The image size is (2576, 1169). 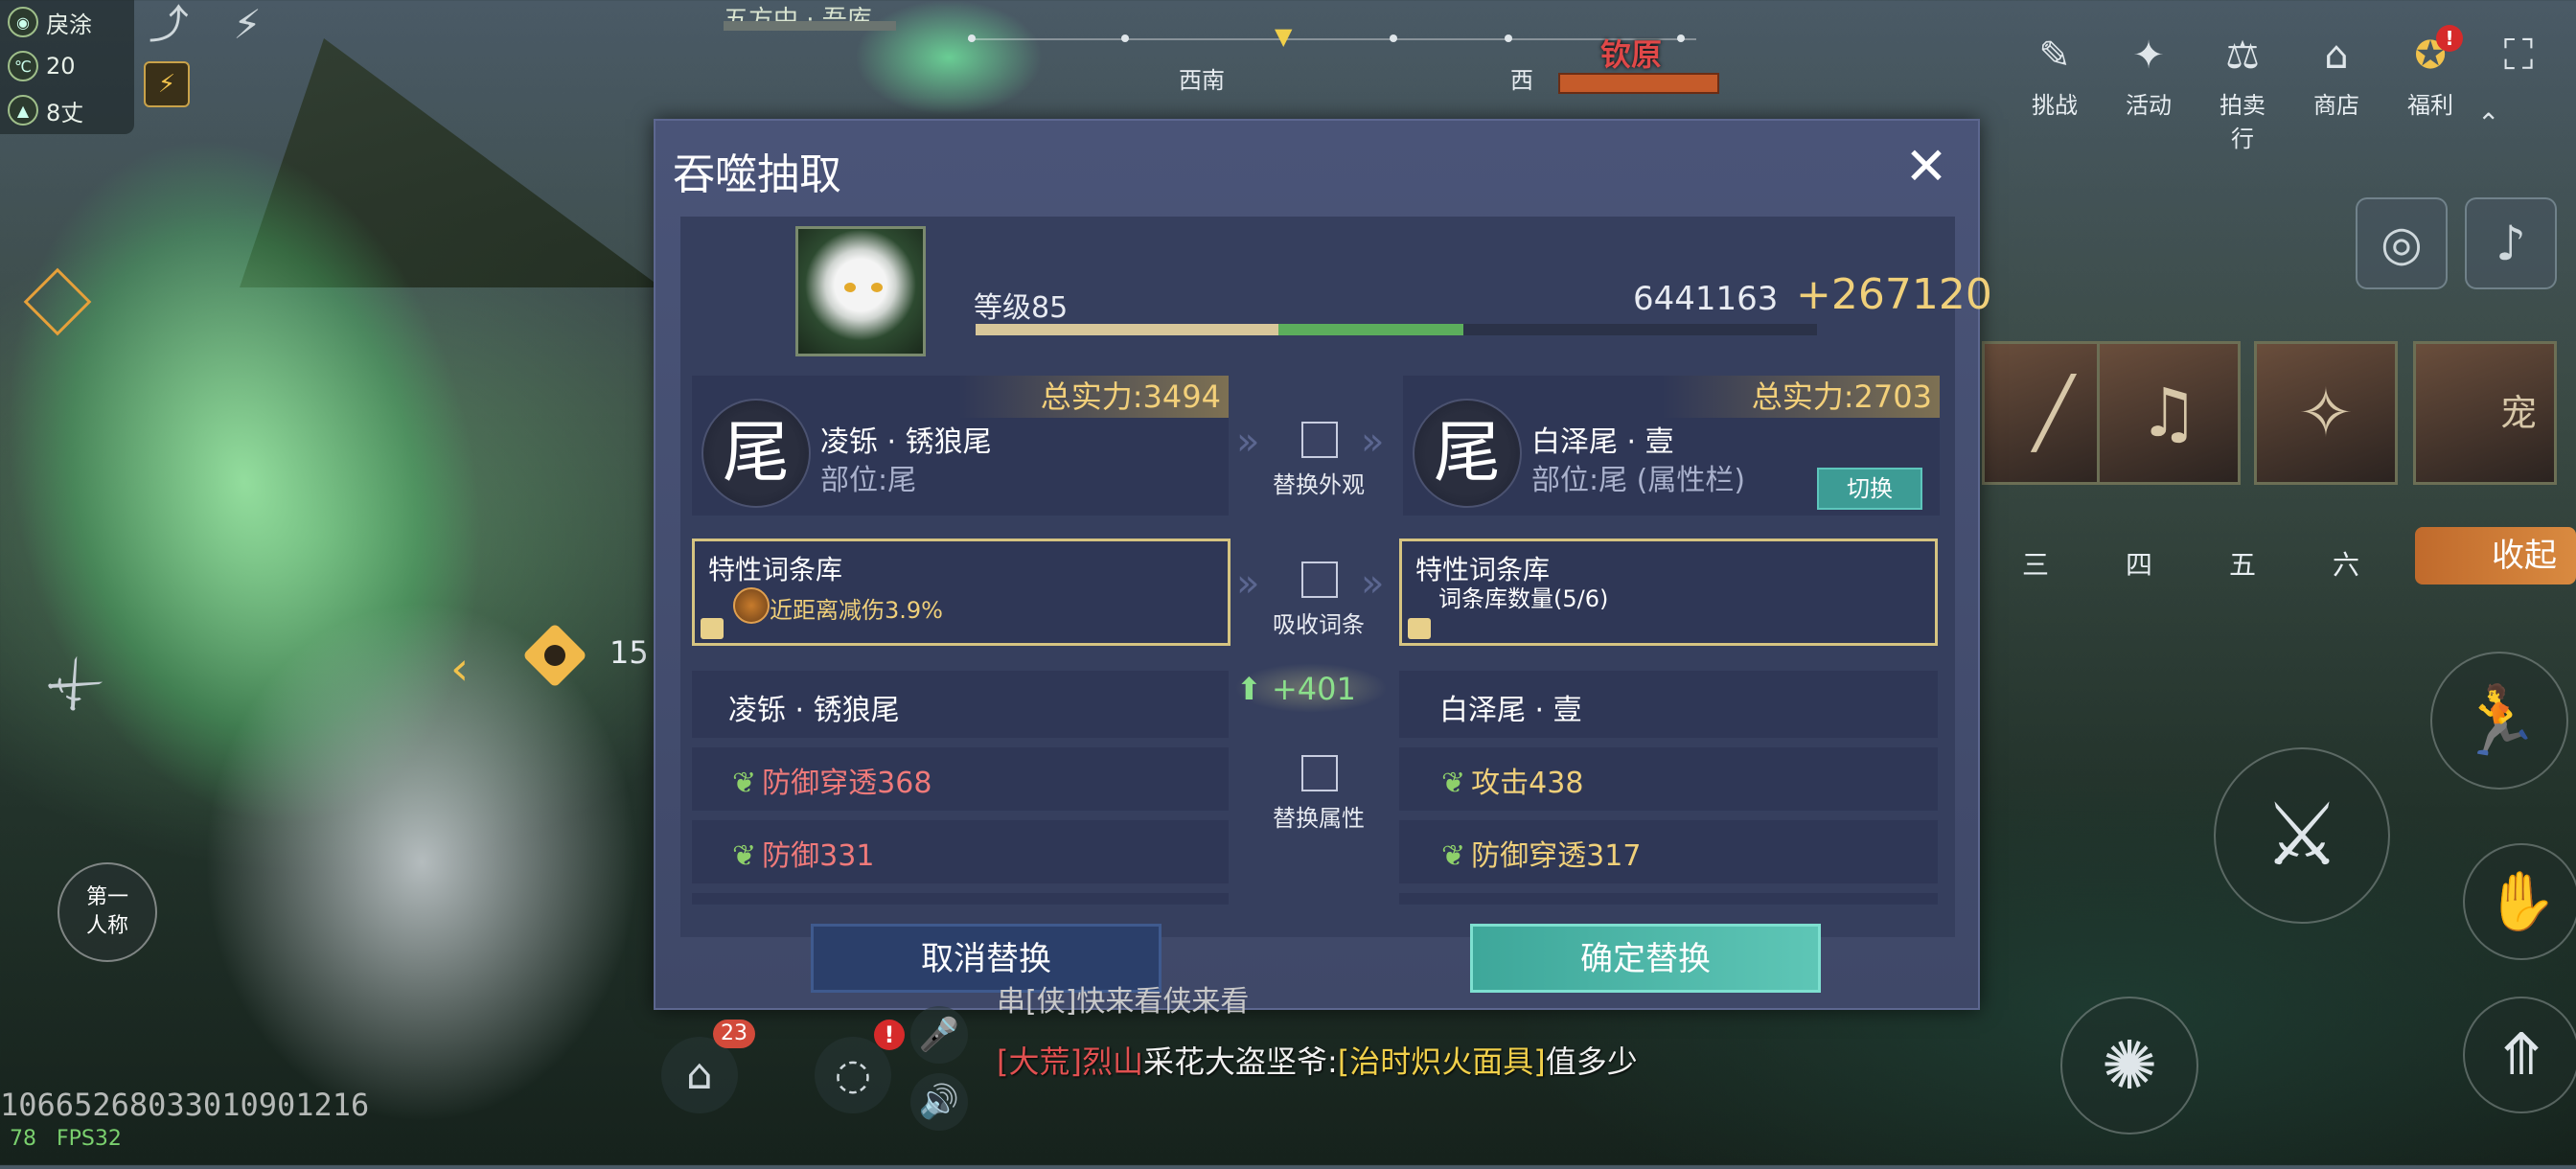 What do you see at coordinates (1240, 1061) in the screenshot?
I see `chat-speaker: 采花大盗坚爷:` at bounding box center [1240, 1061].